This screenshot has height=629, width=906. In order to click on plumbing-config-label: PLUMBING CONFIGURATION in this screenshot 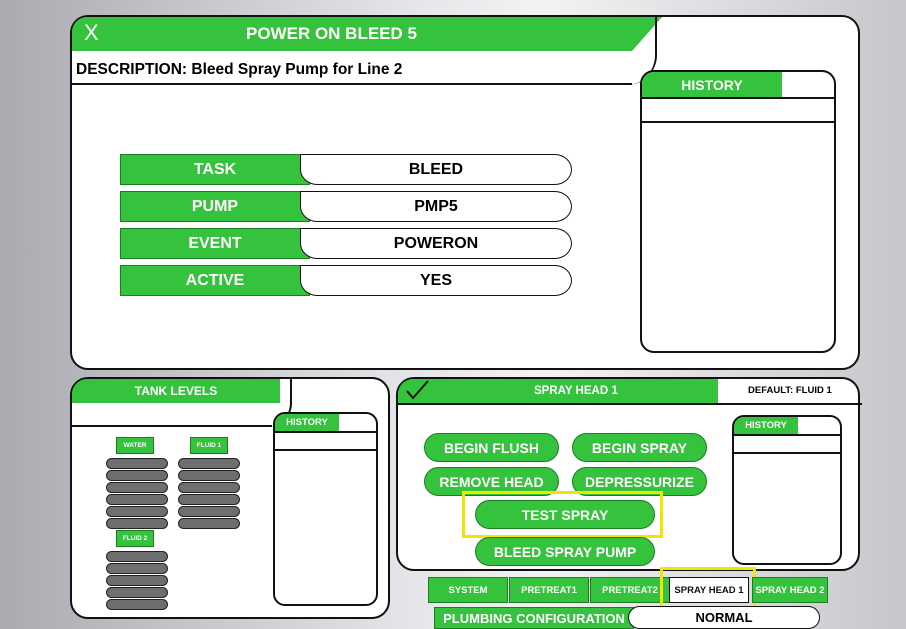, I will do `click(534, 618)`.